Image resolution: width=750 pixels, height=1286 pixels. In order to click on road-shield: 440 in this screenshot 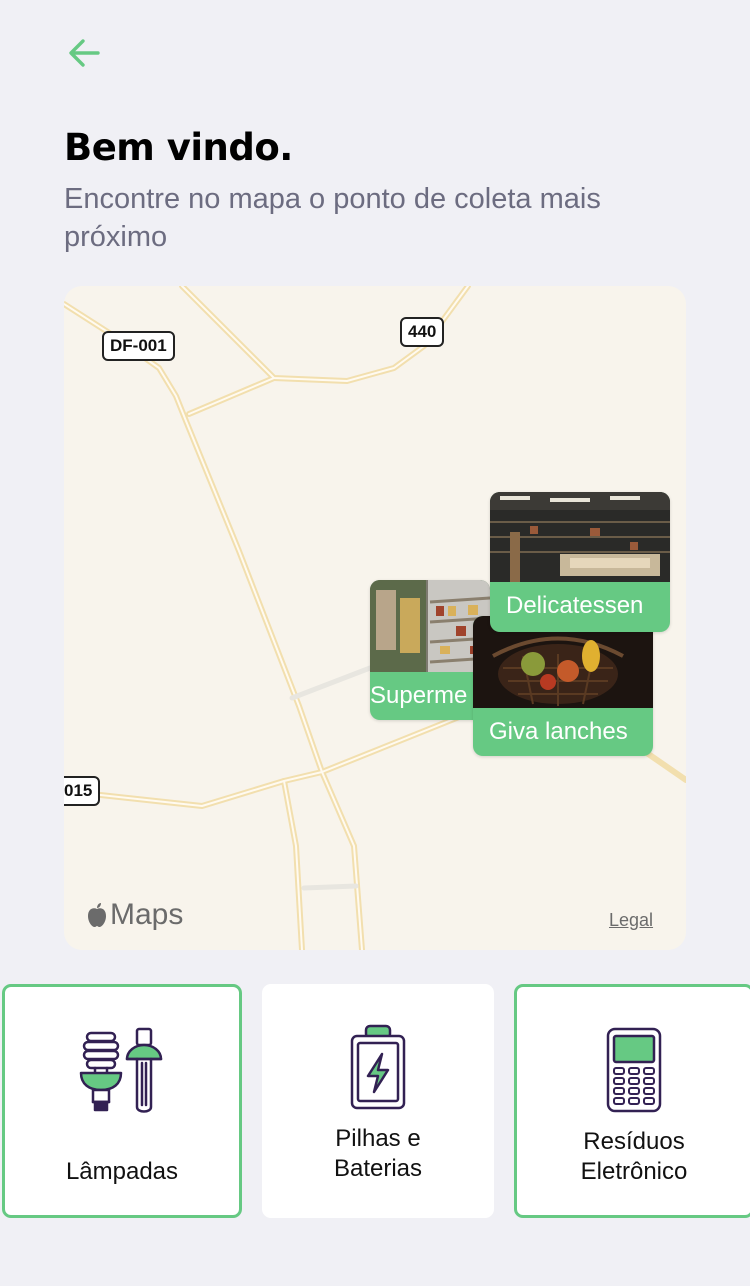, I will do `click(422, 332)`.